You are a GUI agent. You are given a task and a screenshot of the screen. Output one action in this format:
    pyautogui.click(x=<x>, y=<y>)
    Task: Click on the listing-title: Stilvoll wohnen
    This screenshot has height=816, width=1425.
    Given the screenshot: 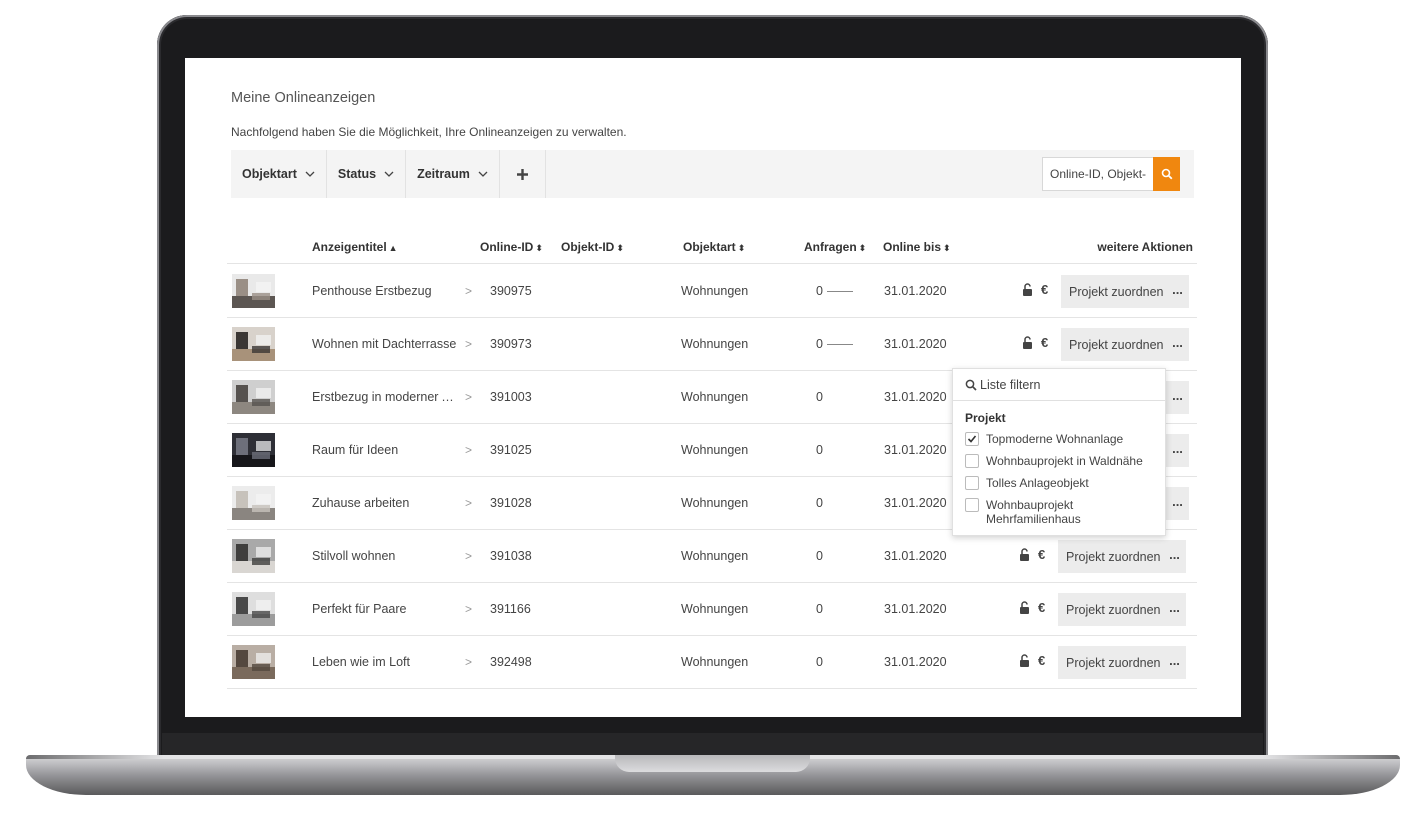 What is the action you would take?
    pyautogui.click(x=387, y=556)
    